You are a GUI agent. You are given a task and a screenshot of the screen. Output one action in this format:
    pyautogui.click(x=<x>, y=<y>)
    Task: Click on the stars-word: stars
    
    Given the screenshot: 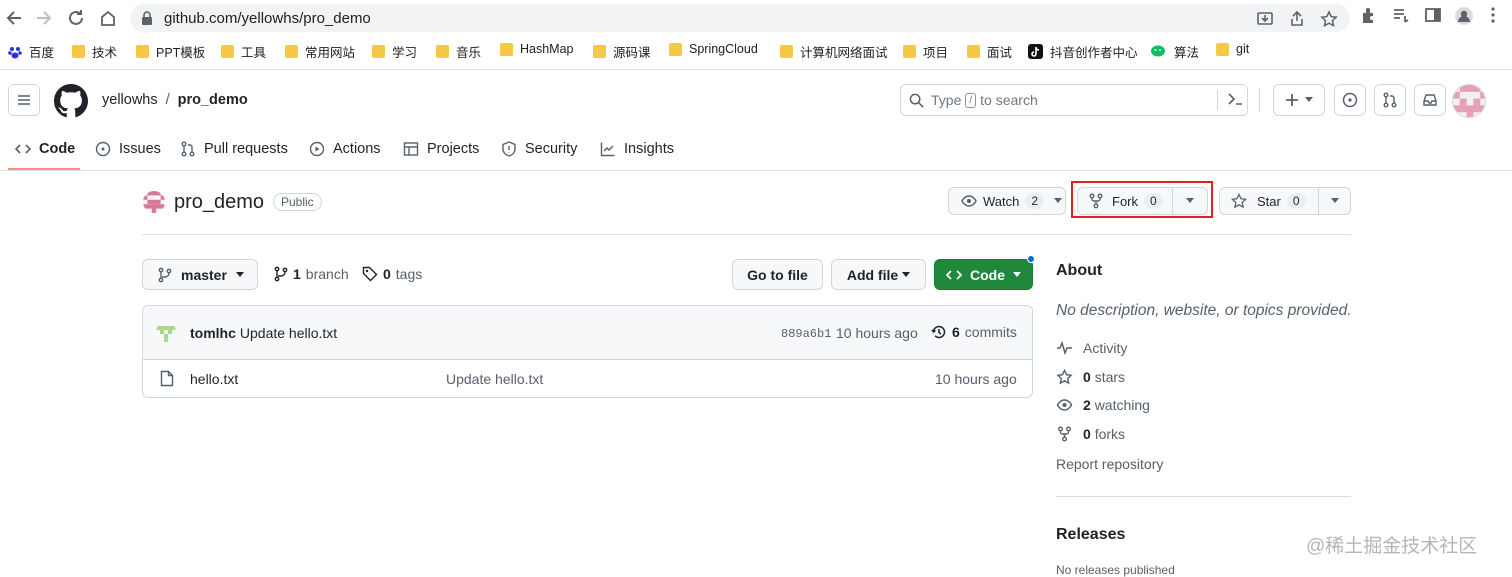 What is the action you would take?
    pyautogui.click(x=1110, y=377)
    